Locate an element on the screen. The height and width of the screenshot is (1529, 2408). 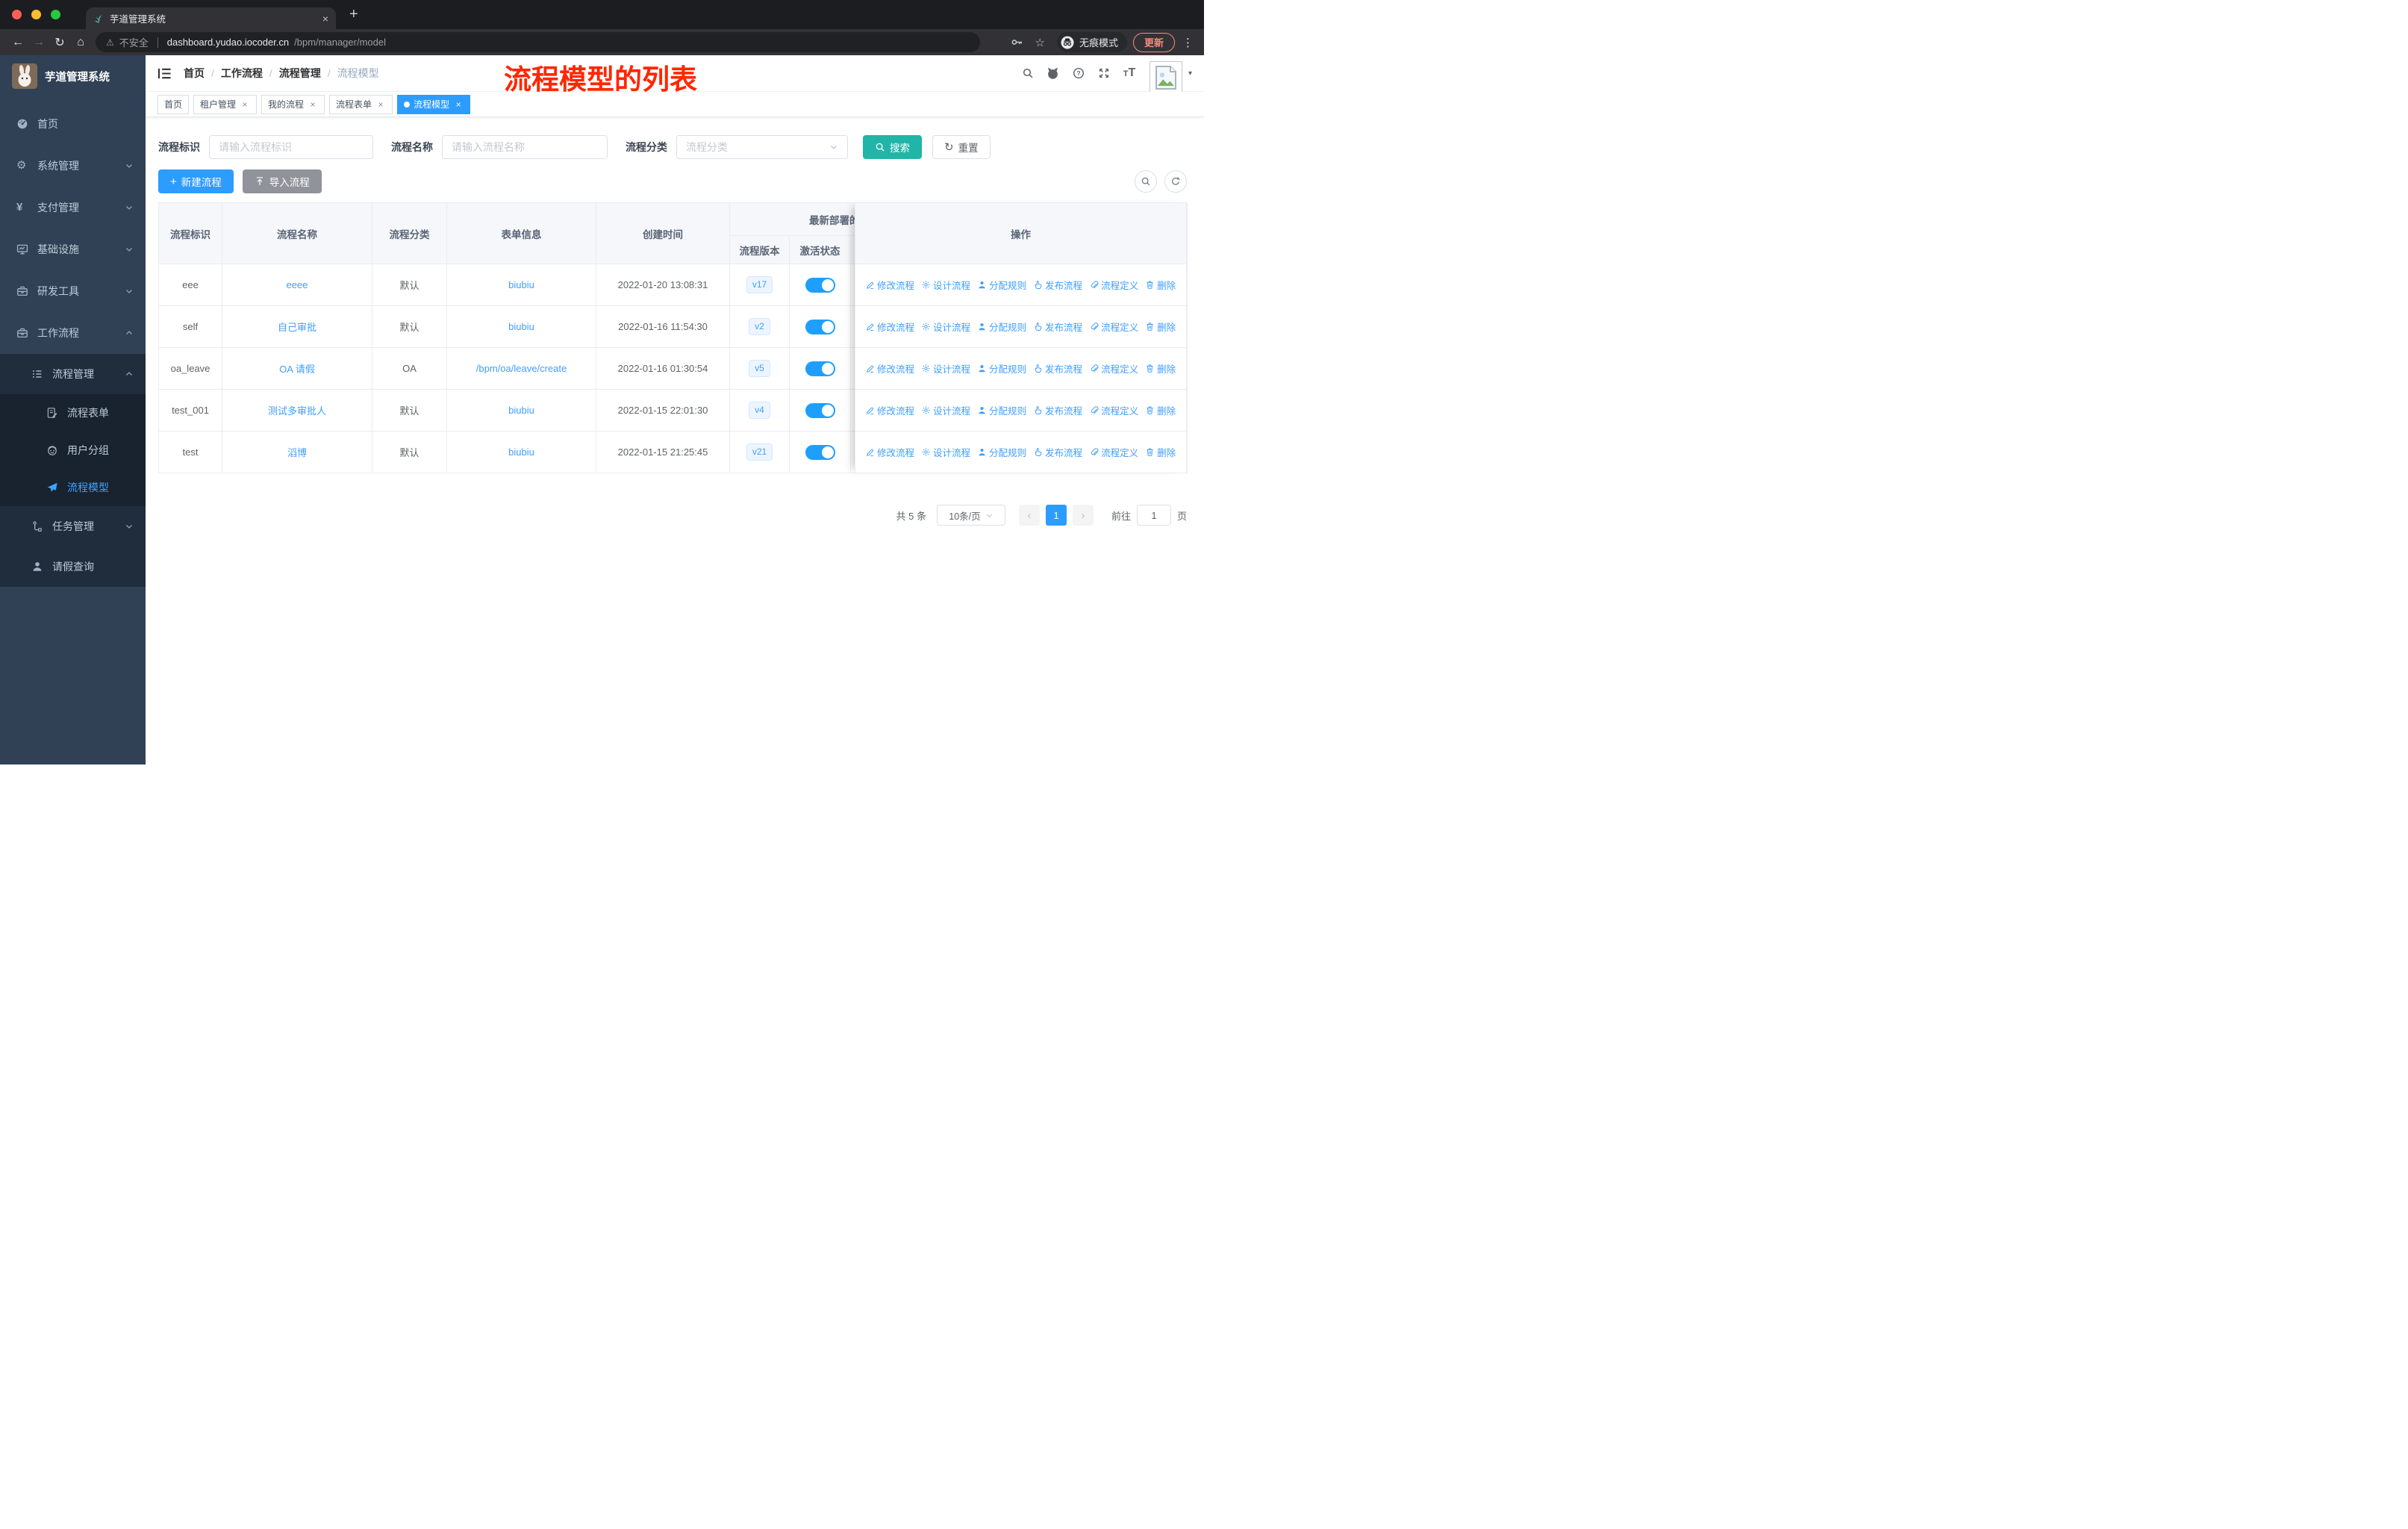
fullscreen-icon is located at coordinates (1104, 73).